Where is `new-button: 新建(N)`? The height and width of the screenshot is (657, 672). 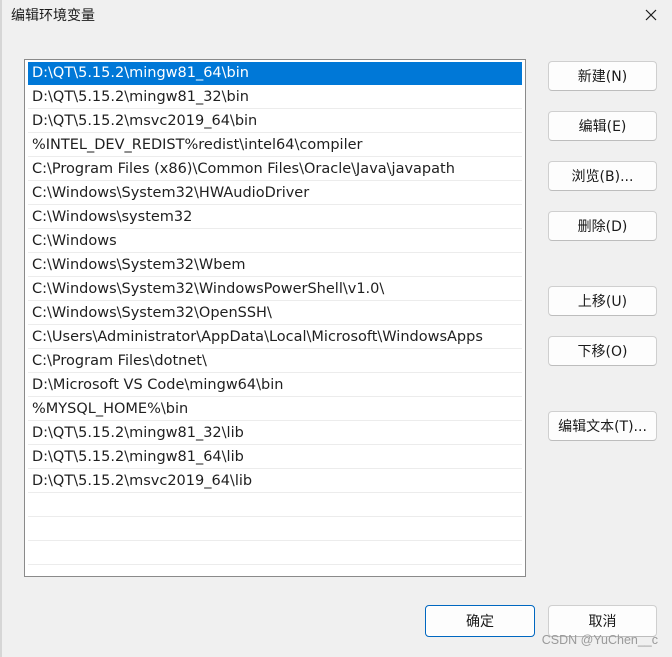
new-button: 新建(N) is located at coordinates (602, 76).